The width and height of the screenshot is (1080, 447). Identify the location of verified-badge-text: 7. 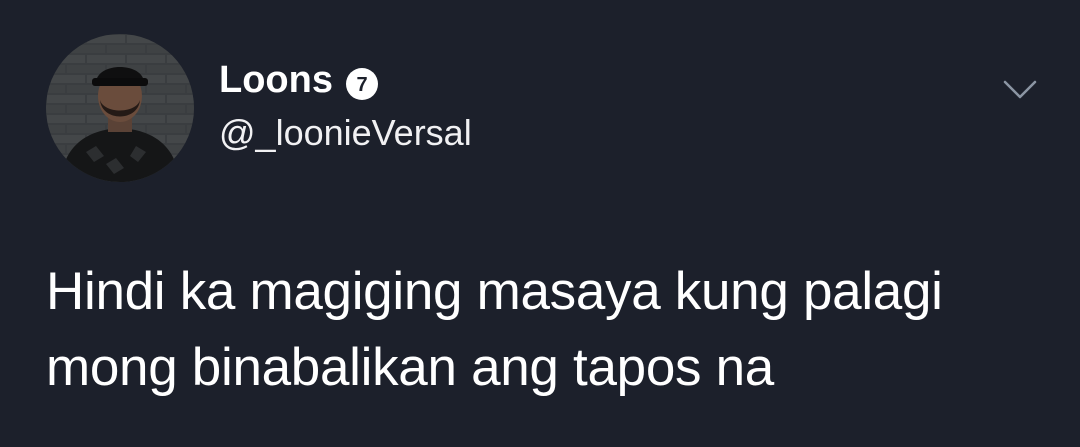
(361, 85).